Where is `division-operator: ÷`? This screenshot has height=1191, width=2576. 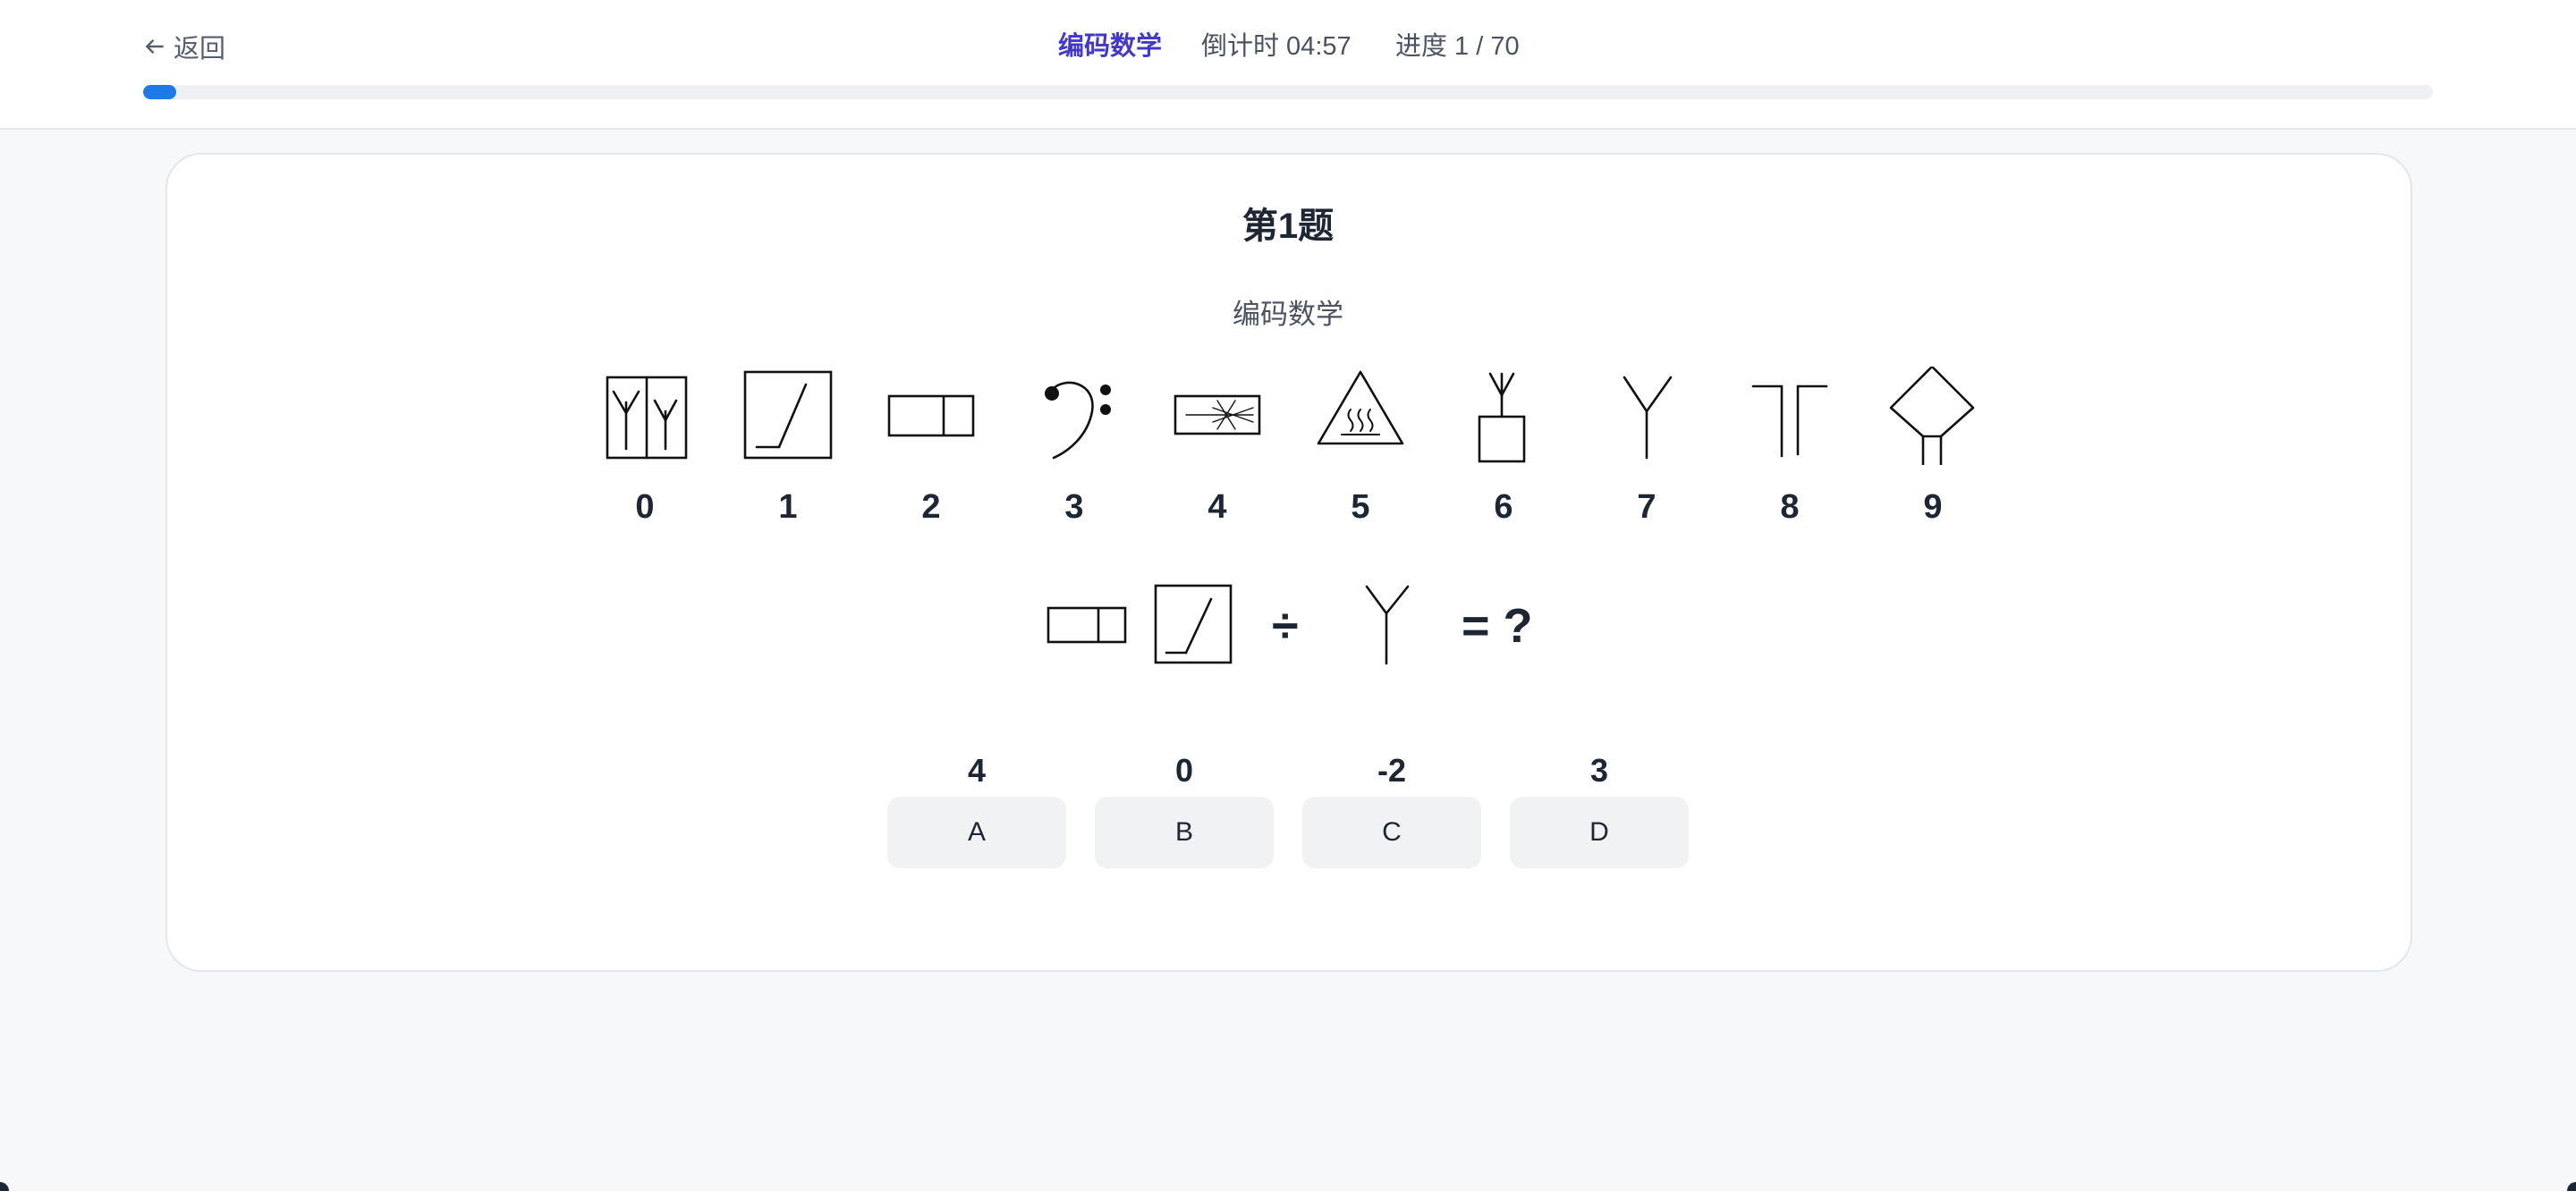
division-operator: ÷ is located at coordinates (1285, 626).